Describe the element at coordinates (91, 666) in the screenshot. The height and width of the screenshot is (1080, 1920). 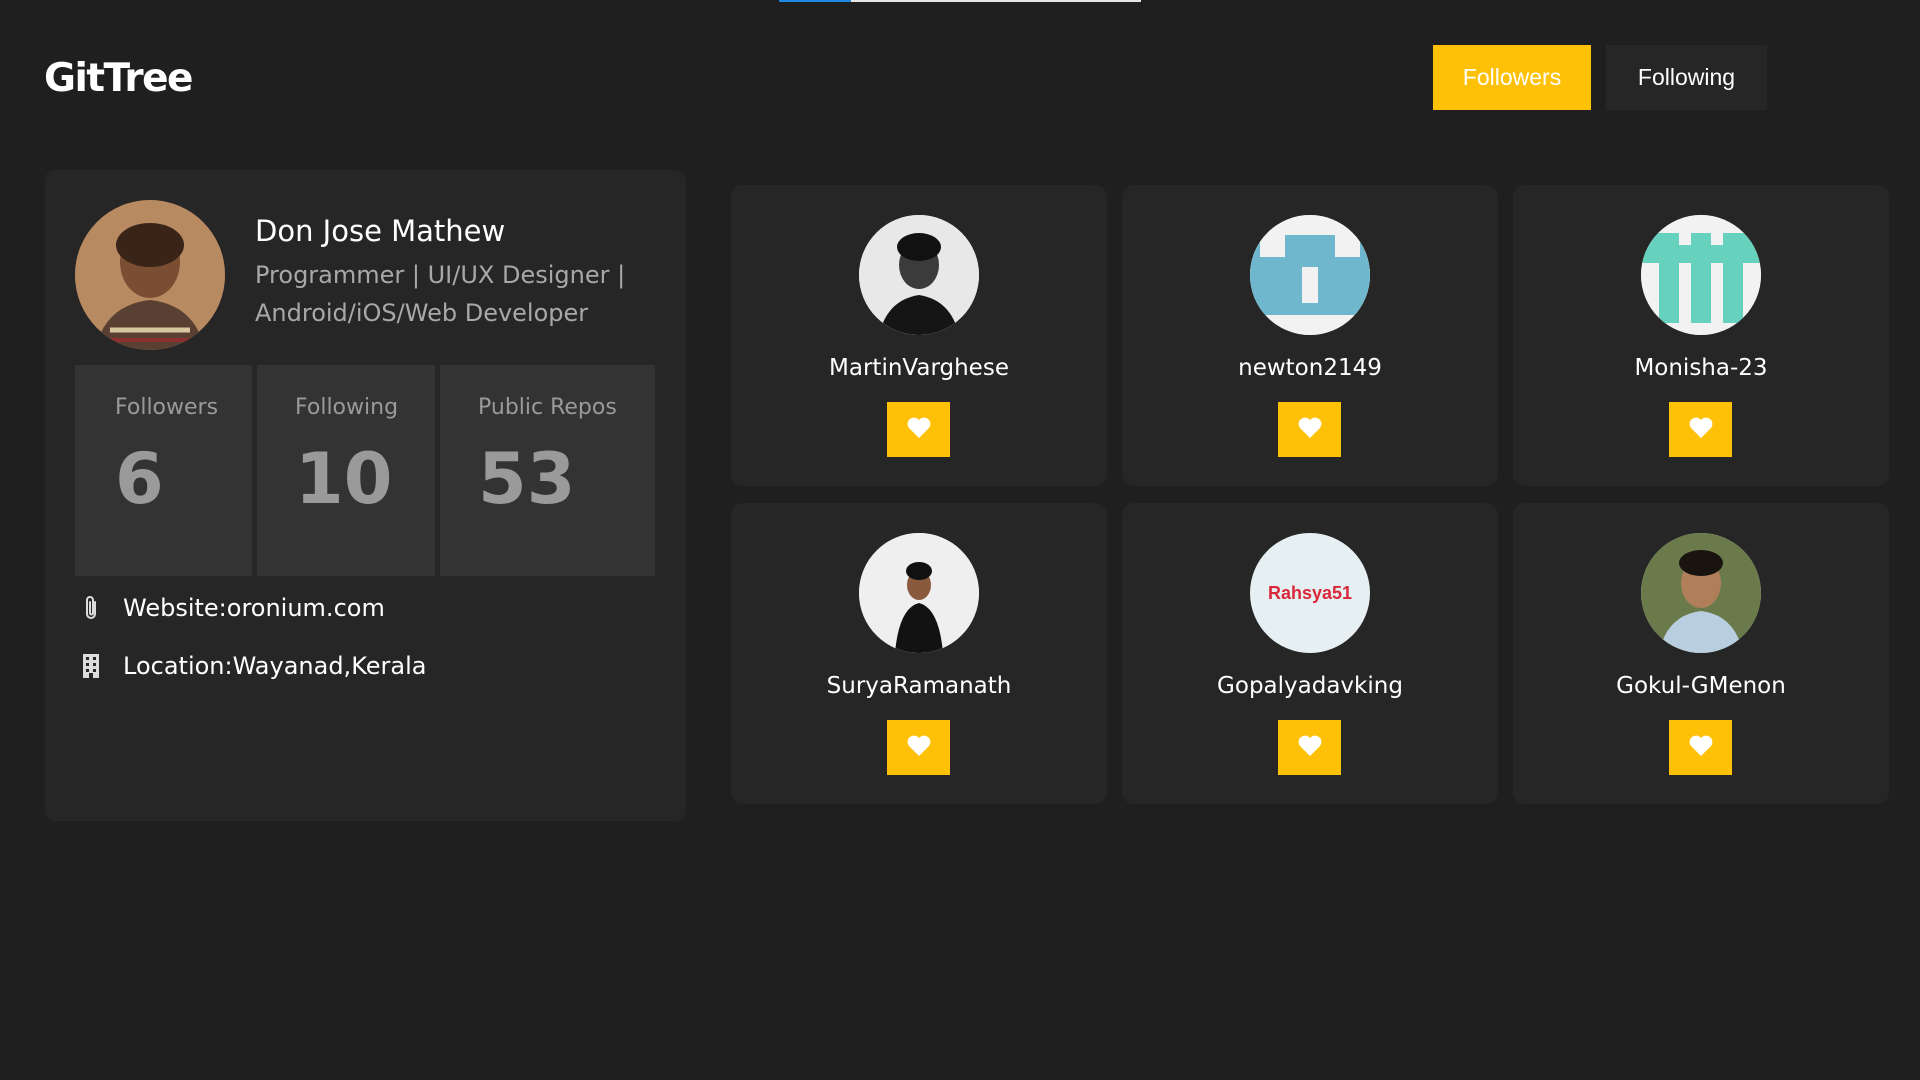
I see `building-icon` at that location.